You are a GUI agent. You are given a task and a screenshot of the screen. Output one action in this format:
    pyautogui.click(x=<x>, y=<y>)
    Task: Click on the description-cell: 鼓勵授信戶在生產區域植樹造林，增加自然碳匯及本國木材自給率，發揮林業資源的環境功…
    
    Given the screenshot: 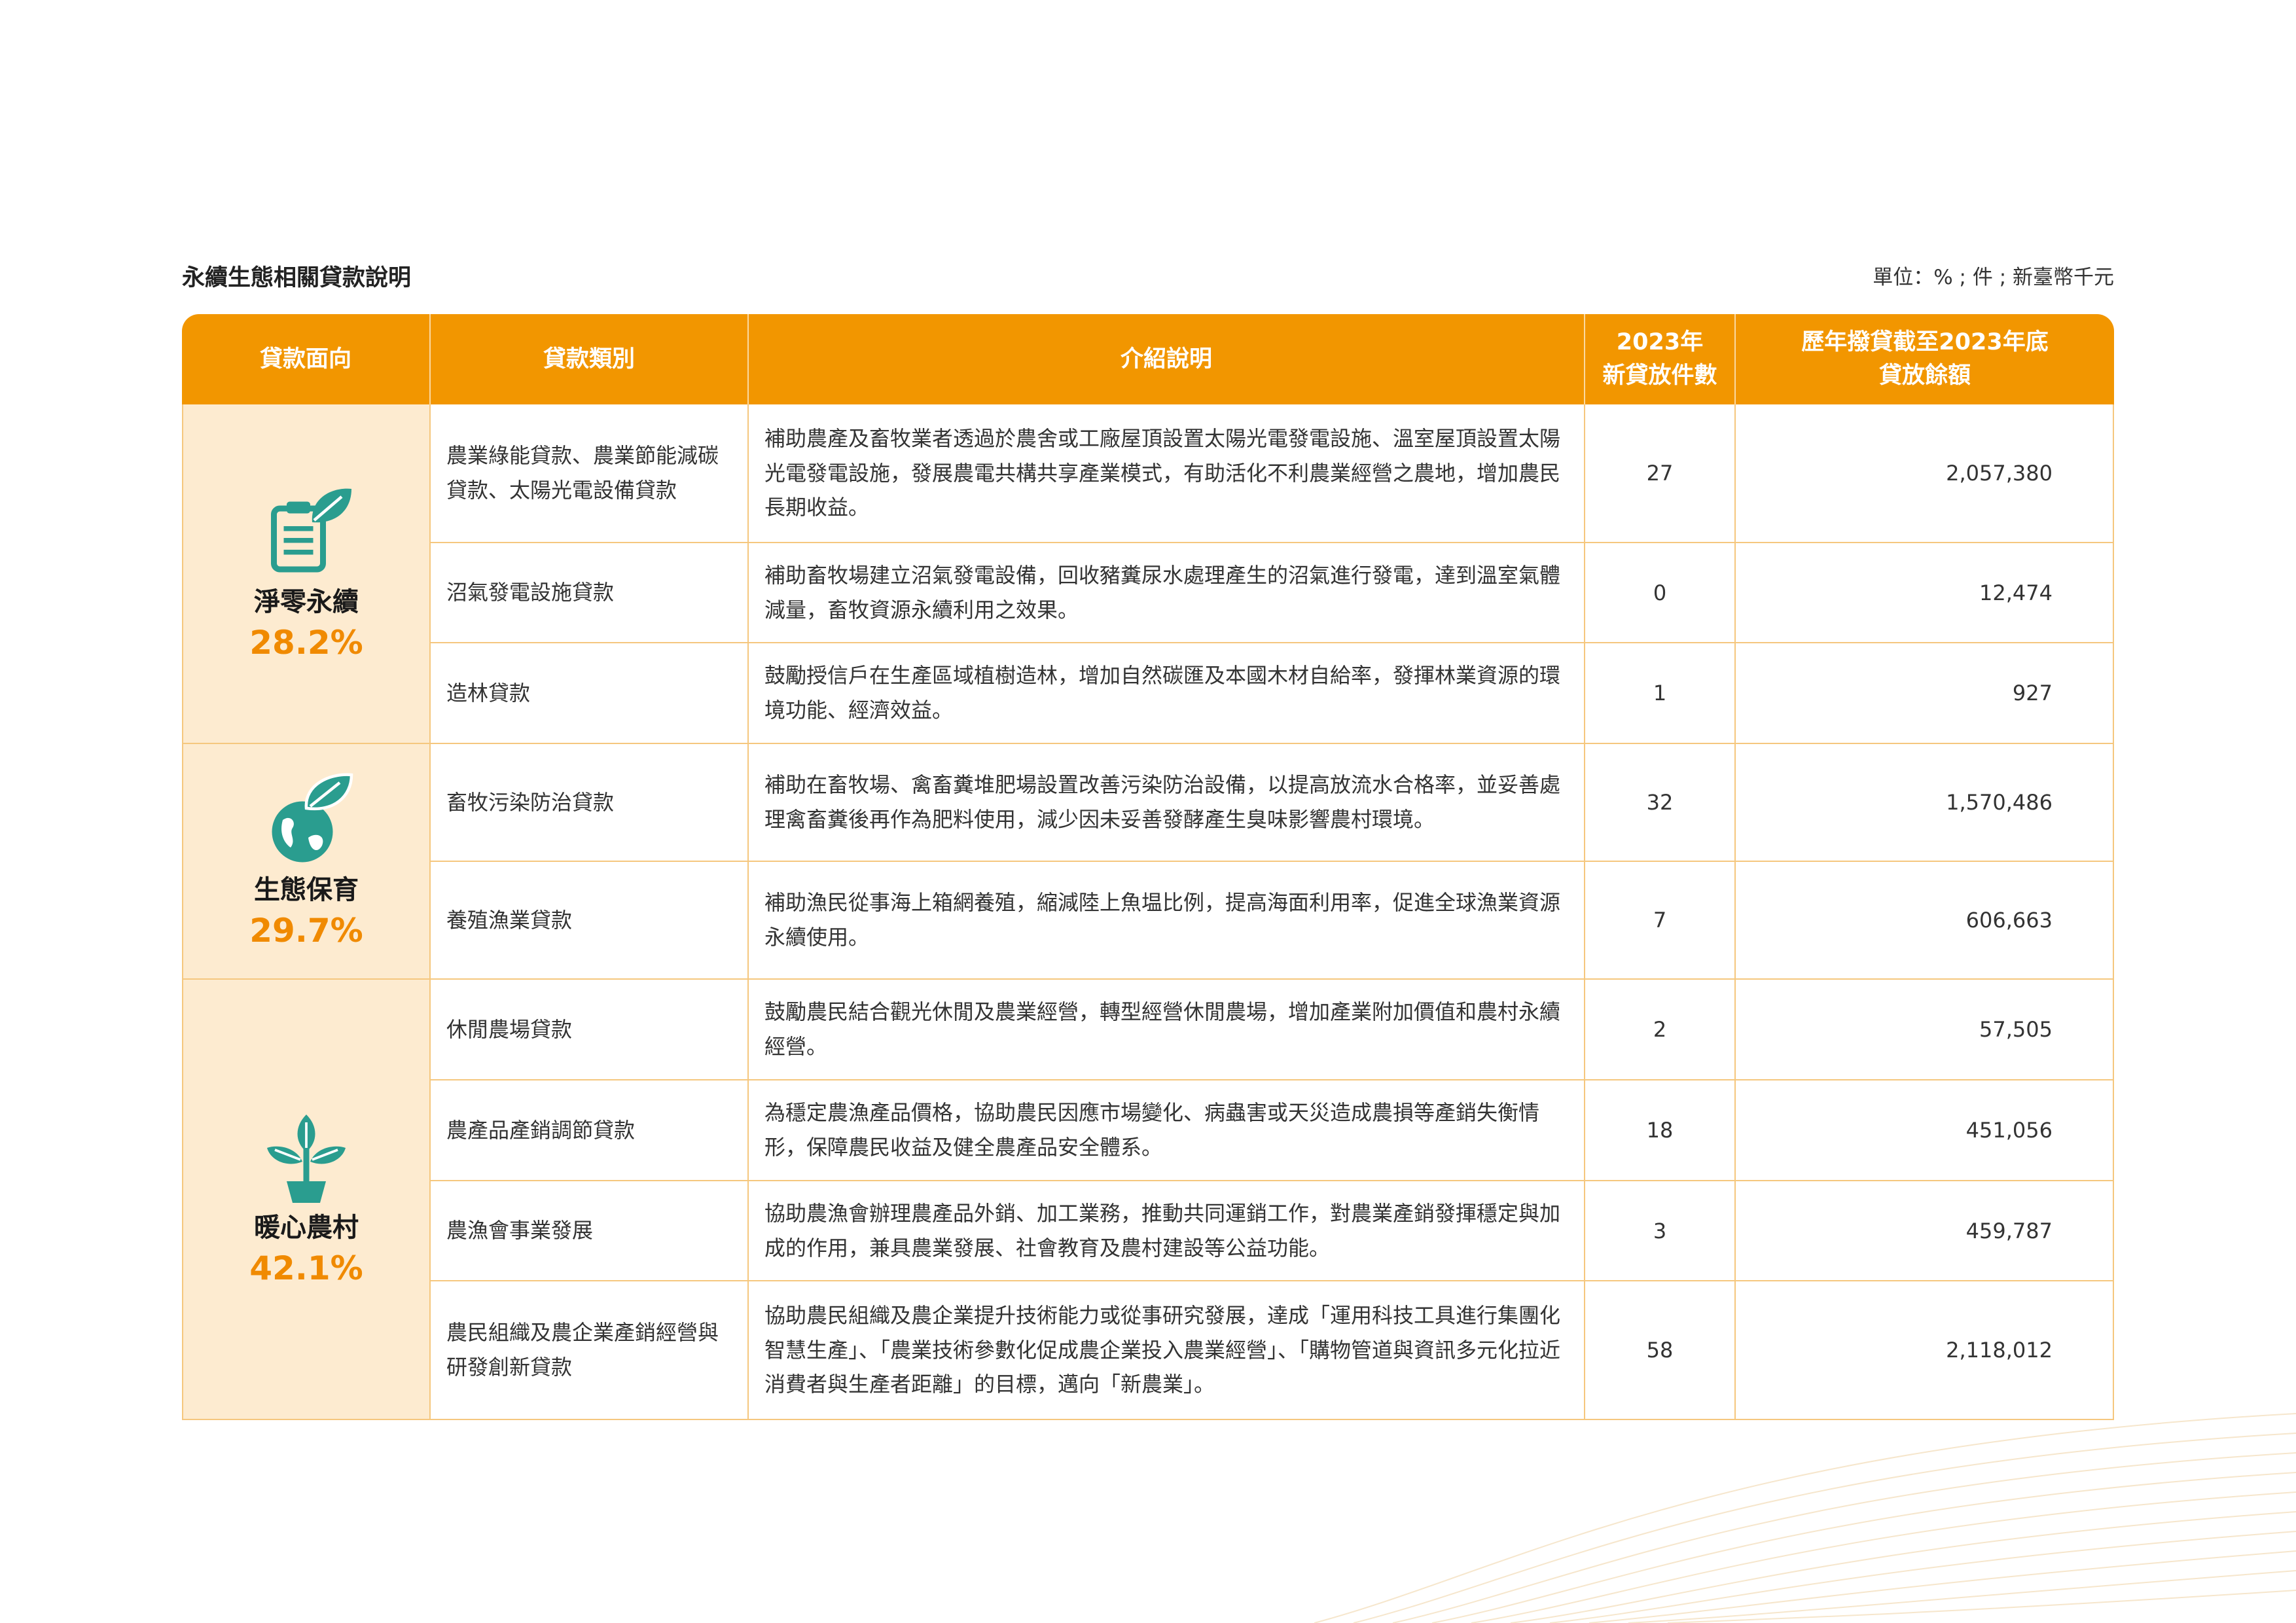 What is the action you would take?
    pyautogui.click(x=1167, y=693)
    